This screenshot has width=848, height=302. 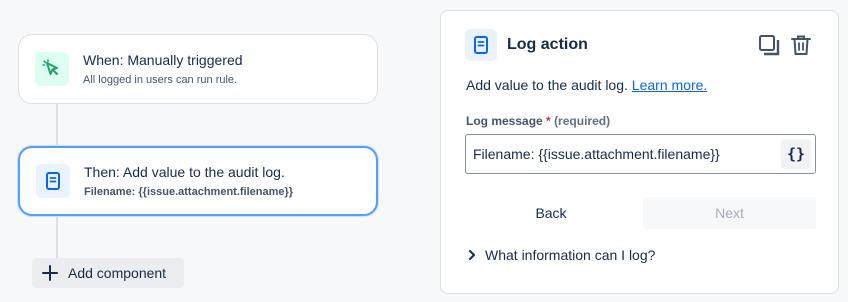 What do you see at coordinates (547, 44) in the screenshot?
I see `panel-title: Log action` at bounding box center [547, 44].